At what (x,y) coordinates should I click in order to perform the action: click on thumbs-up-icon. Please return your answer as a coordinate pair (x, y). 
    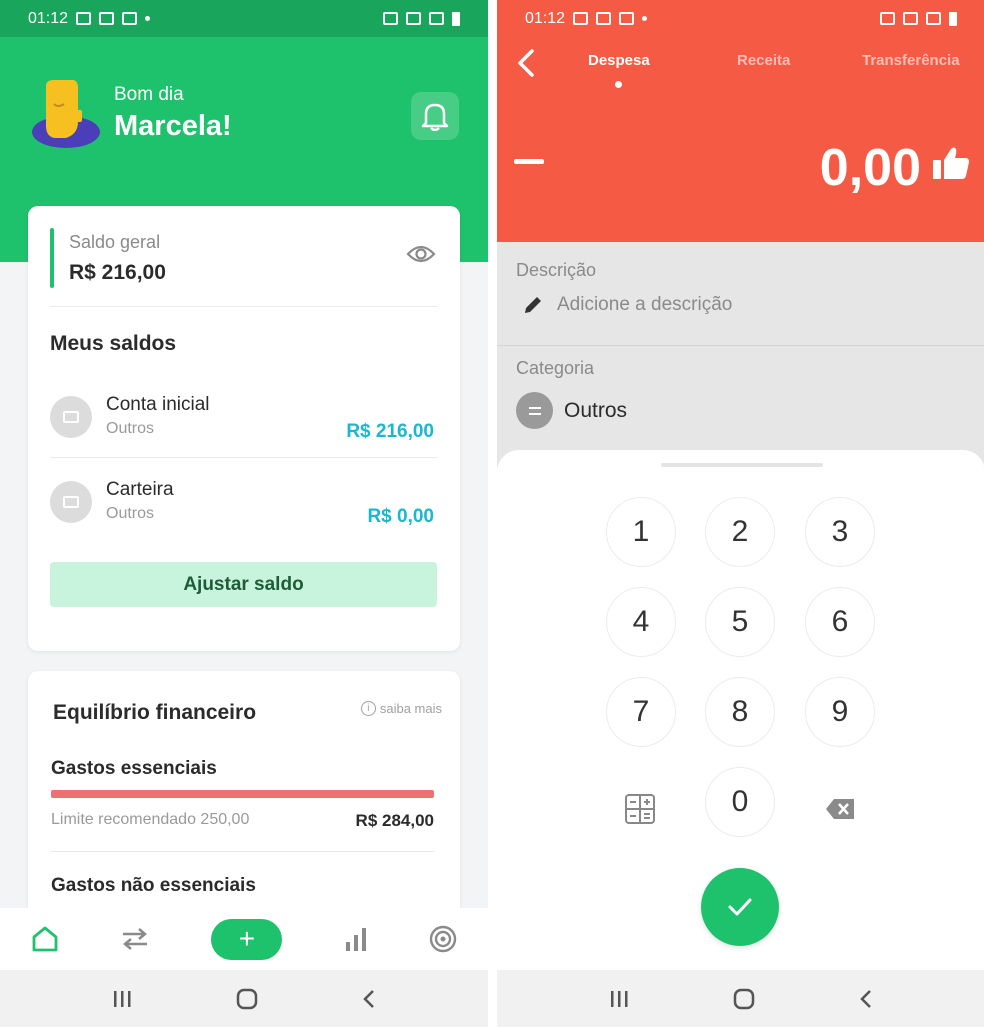
    Looking at the image, I should click on (951, 163).